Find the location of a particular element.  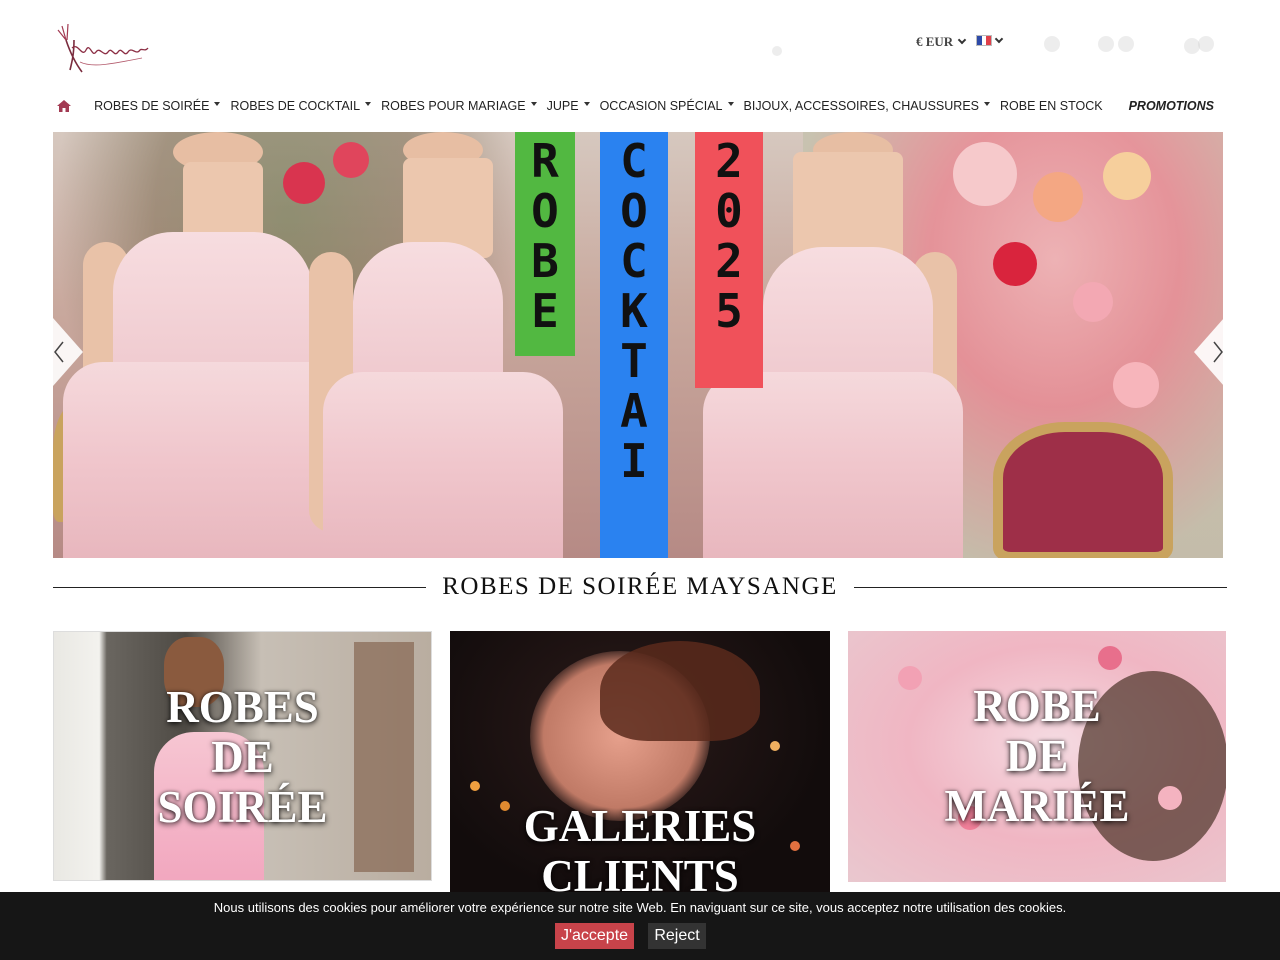

section-title: ROBES DE SOIRÉE MAYSANGE is located at coordinates (640, 586).